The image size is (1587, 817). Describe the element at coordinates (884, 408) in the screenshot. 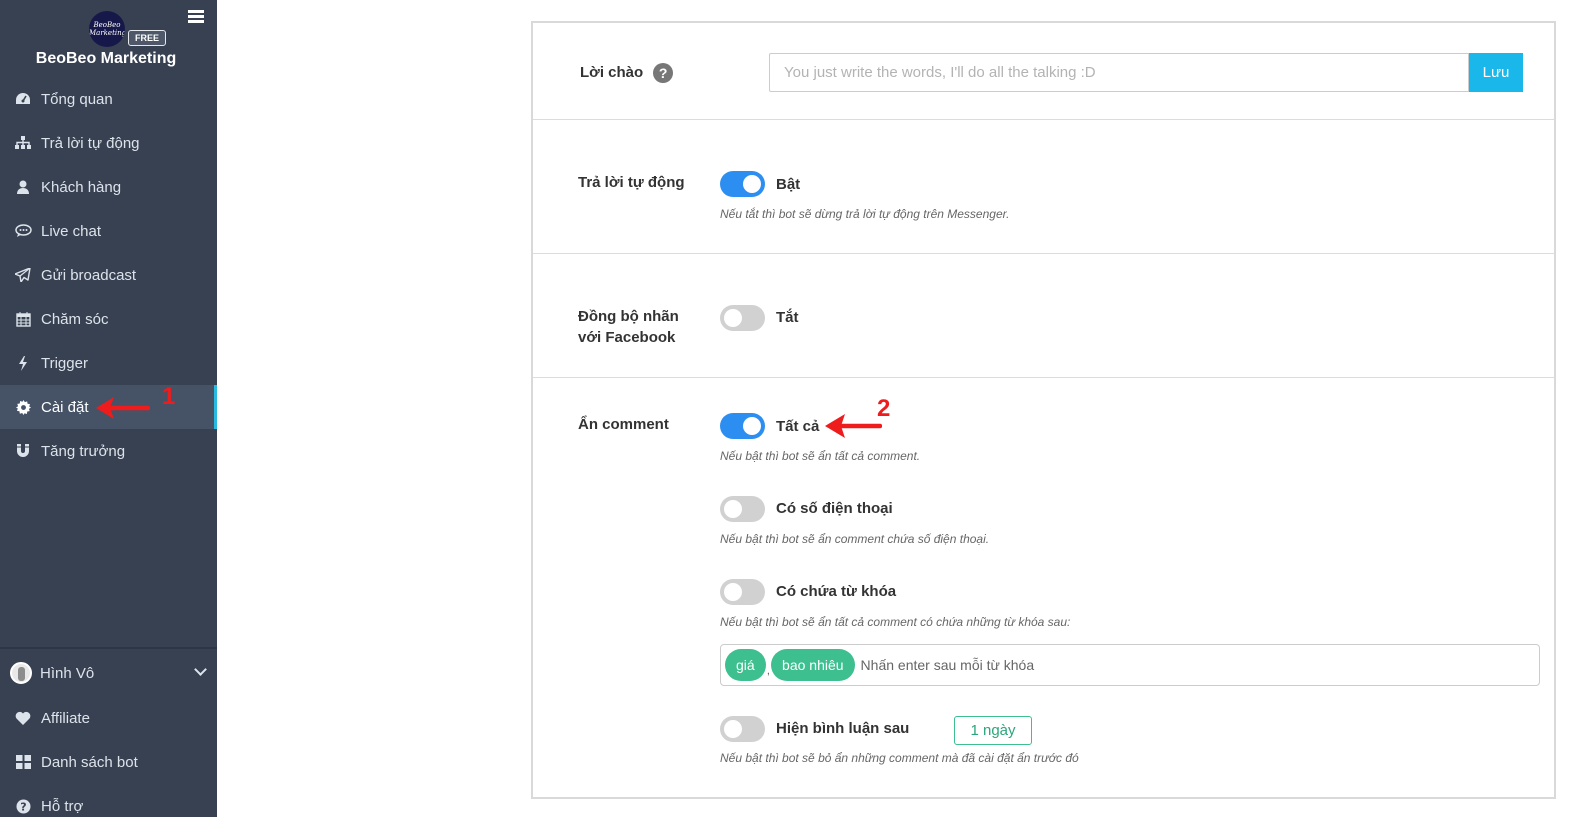

I see `annotation-number-2: 2` at that location.